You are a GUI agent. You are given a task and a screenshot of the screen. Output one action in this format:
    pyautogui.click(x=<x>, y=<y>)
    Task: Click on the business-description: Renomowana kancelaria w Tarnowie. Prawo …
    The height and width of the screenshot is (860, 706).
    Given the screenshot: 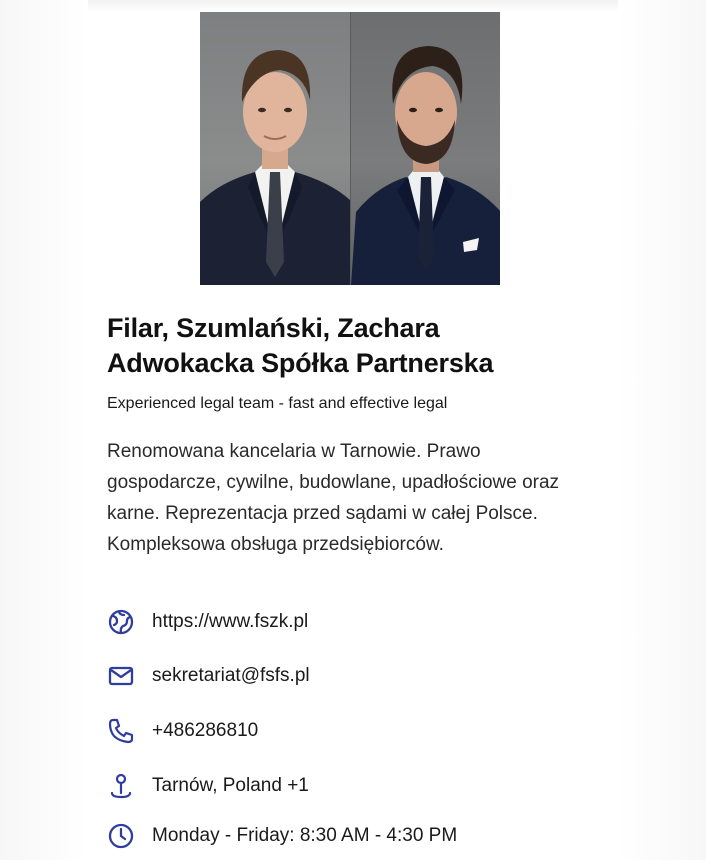 What is the action you would take?
    pyautogui.click(x=333, y=498)
    